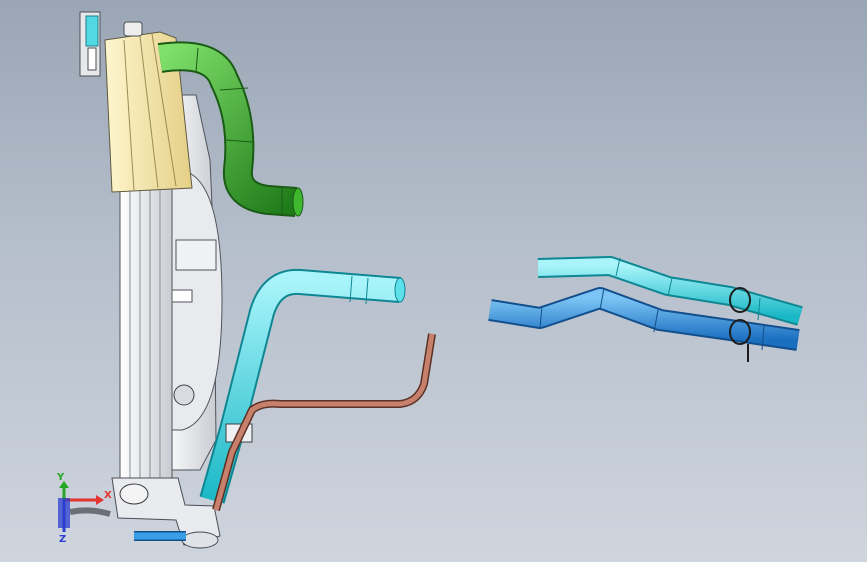  Describe the element at coordinates (90, 44) in the screenshot. I see `mount-bracket-top` at that location.